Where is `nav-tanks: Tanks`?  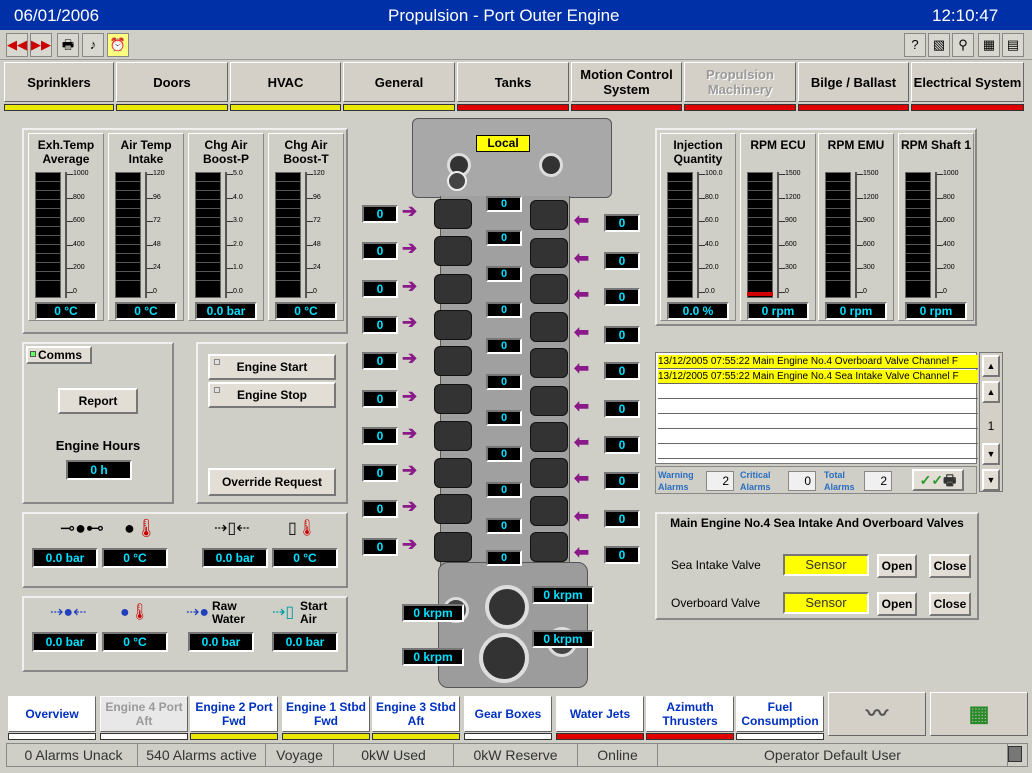
nav-tanks: Tanks is located at coordinates (513, 82).